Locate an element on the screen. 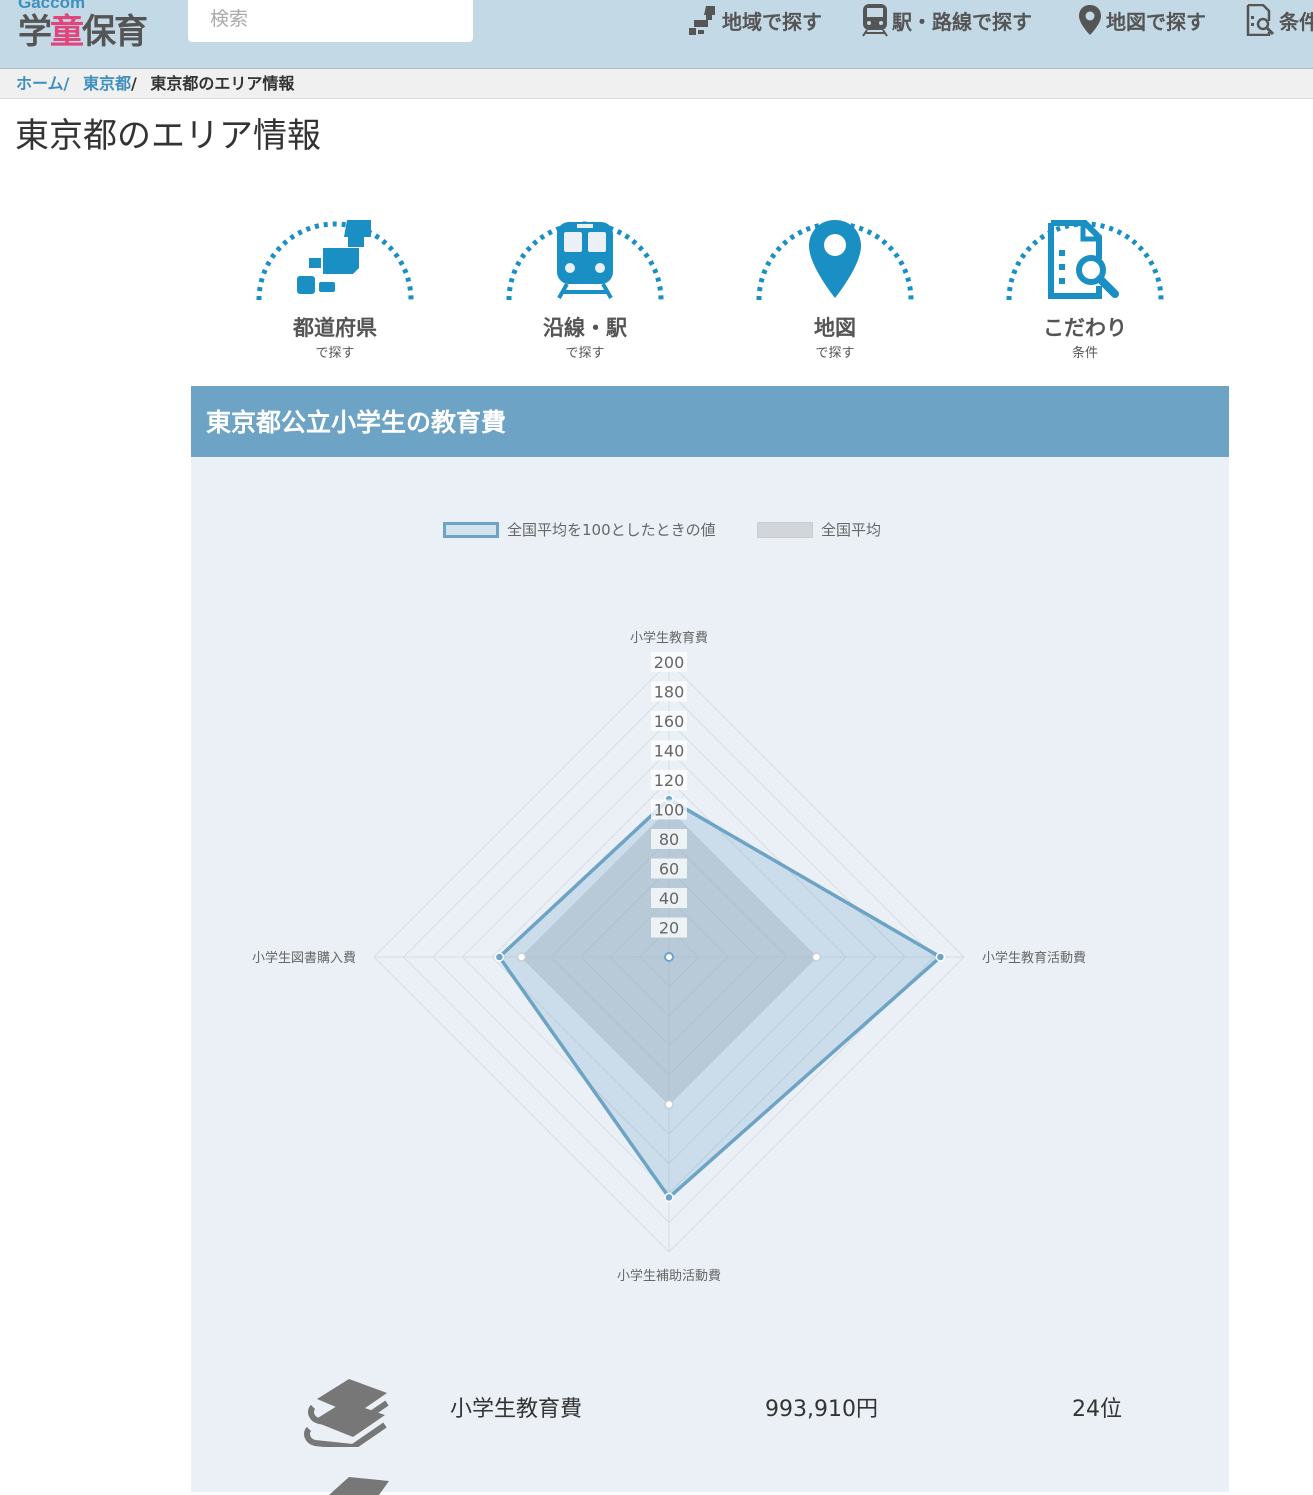  breadcrumb-current: 東京都のエリア情報 is located at coordinates (222, 83).